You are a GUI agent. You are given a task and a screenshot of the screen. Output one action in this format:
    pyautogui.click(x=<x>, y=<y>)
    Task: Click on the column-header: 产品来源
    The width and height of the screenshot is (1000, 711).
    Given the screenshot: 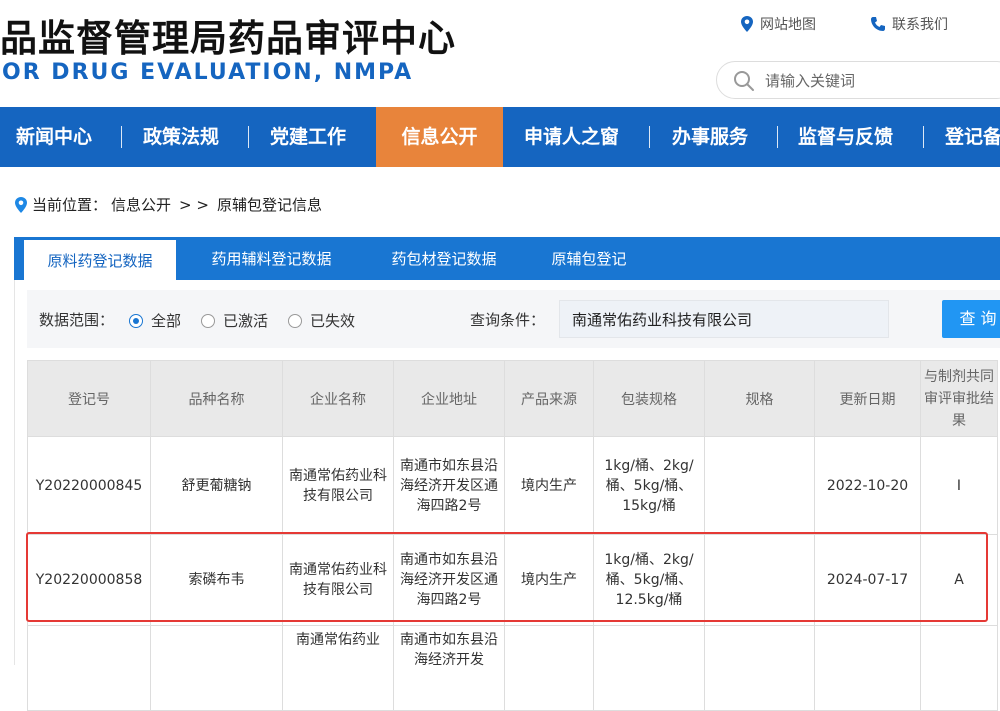 What is the action you would take?
    pyautogui.click(x=549, y=399)
    